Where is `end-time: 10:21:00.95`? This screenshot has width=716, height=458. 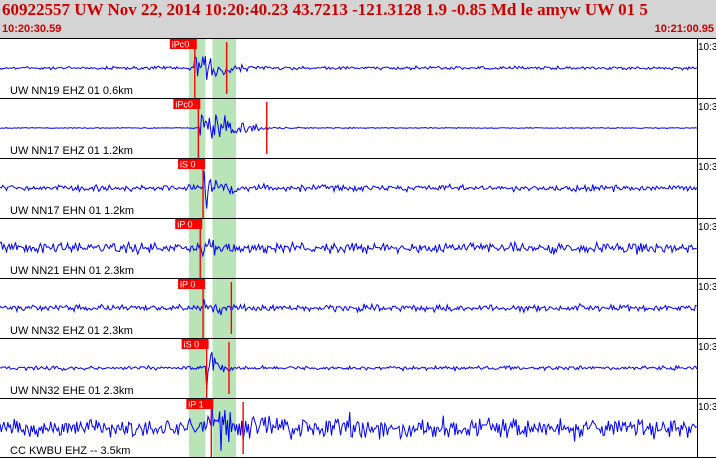
end-time: 10:21:00.95 is located at coordinates (684, 29).